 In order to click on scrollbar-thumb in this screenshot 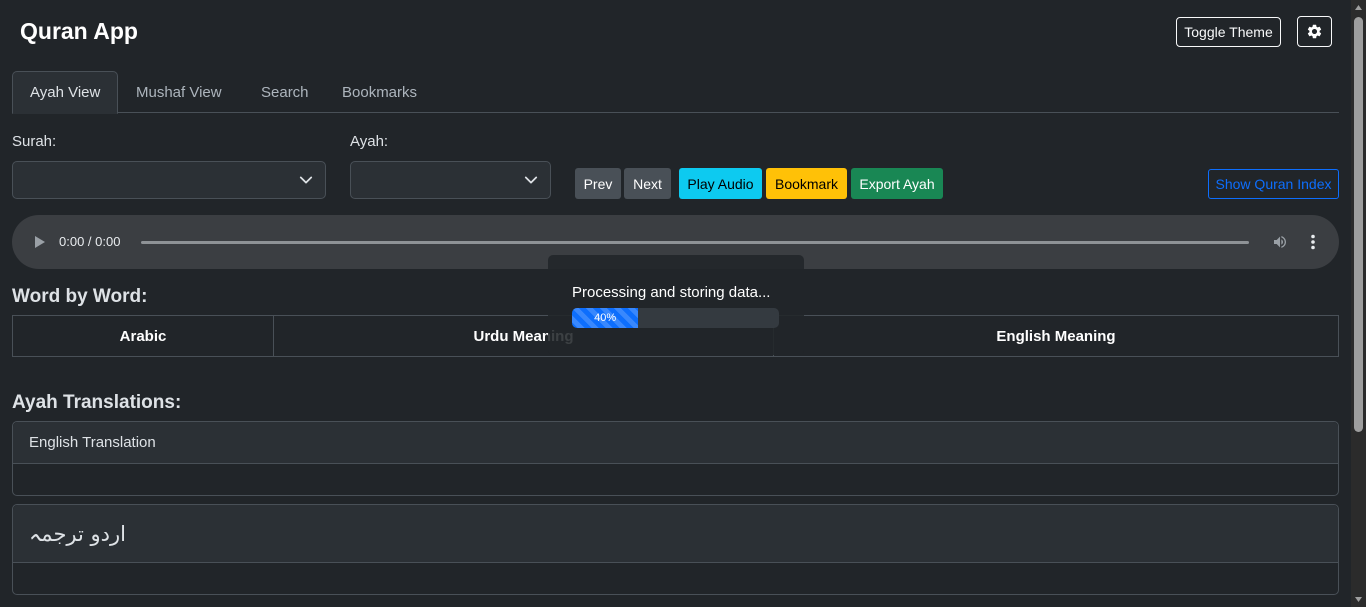, I will do `click(1358, 224)`.